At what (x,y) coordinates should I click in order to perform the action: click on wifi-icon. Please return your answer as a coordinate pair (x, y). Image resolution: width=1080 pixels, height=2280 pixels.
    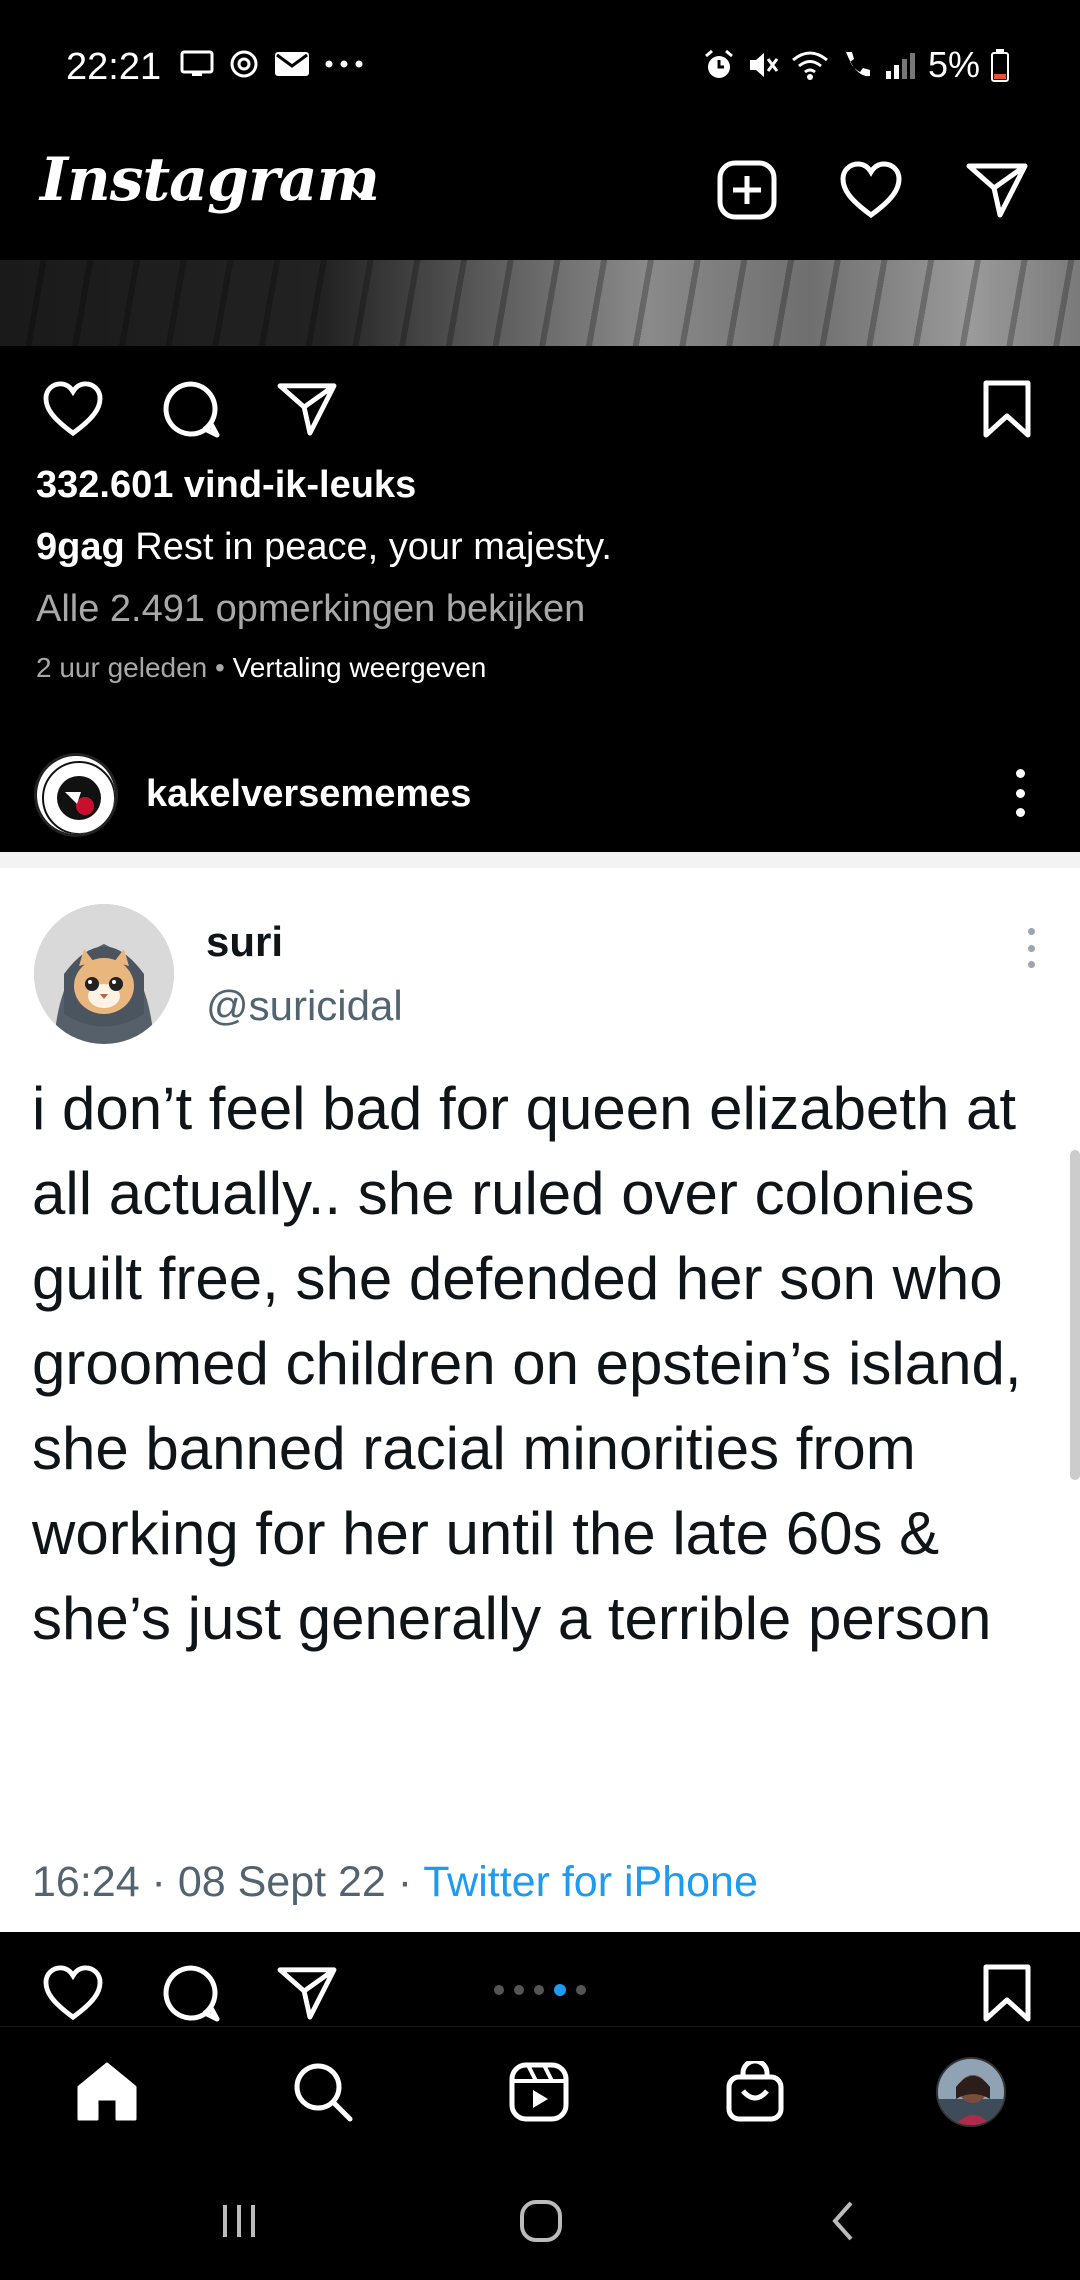
    Looking at the image, I should click on (810, 65).